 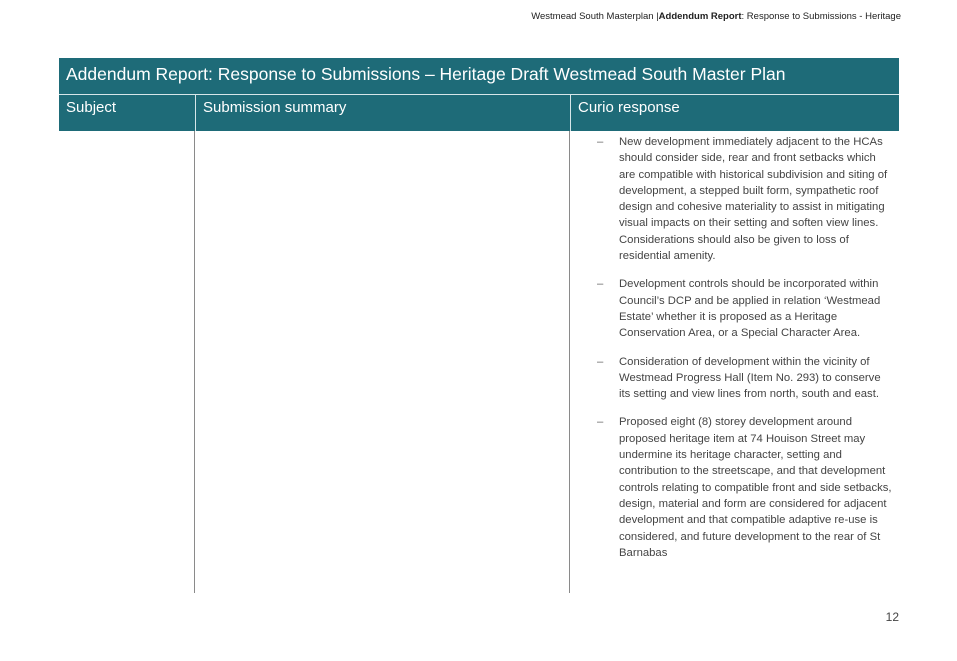 I want to click on running-header-bold: Addendum Report, so click(x=700, y=16).